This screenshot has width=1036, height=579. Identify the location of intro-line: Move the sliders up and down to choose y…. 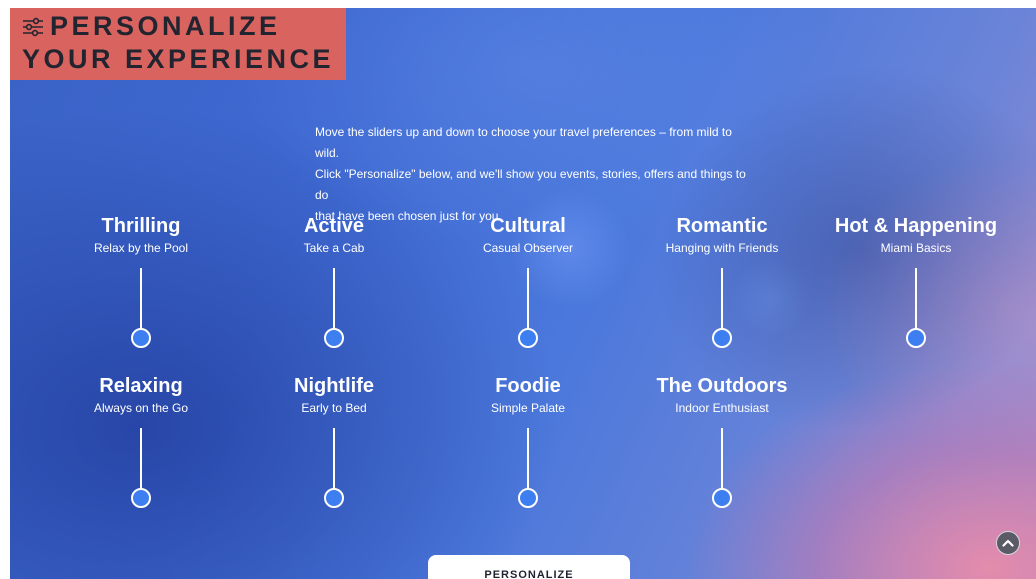
(523, 142).